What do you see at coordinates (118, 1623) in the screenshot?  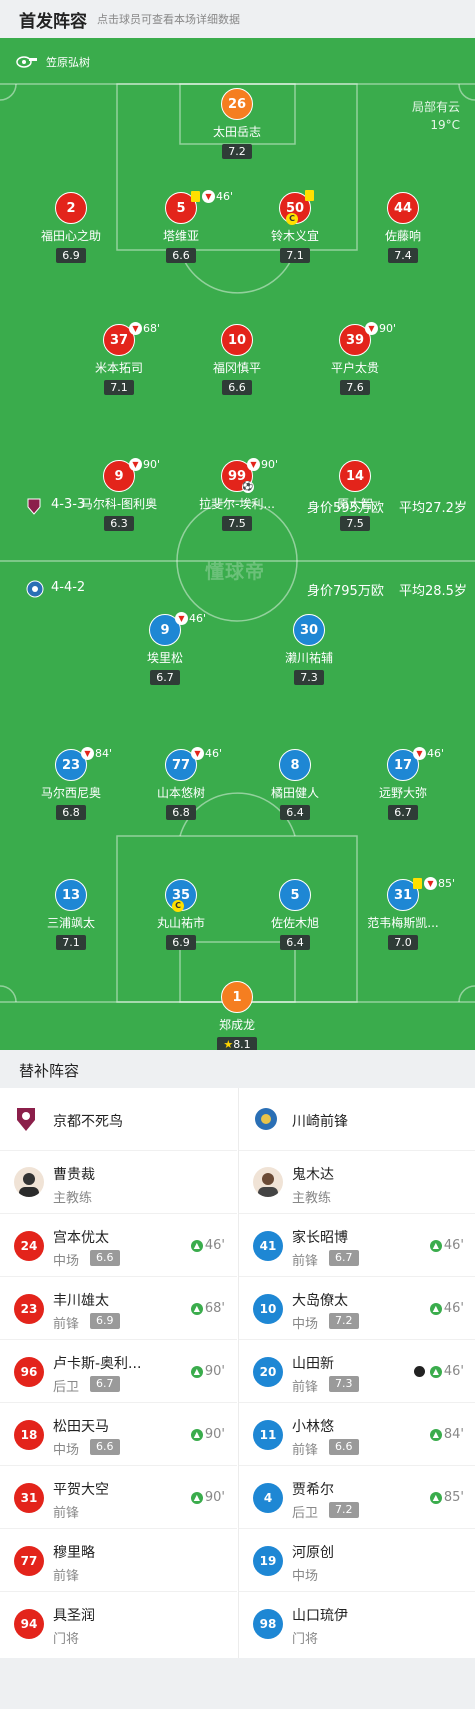 I see `sub-row: 94 具圣润 门将` at bounding box center [118, 1623].